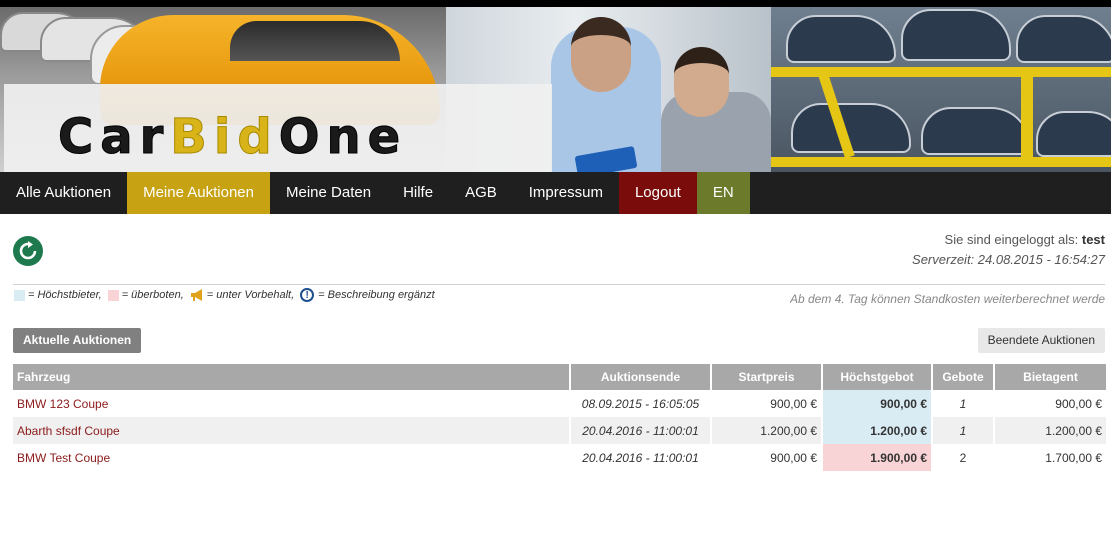 The width and height of the screenshot is (1111, 536). What do you see at coordinates (641, 403) in the screenshot?
I see `auction-end: 08.09.2015 - 16:05:05` at bounding box center [641, 403].